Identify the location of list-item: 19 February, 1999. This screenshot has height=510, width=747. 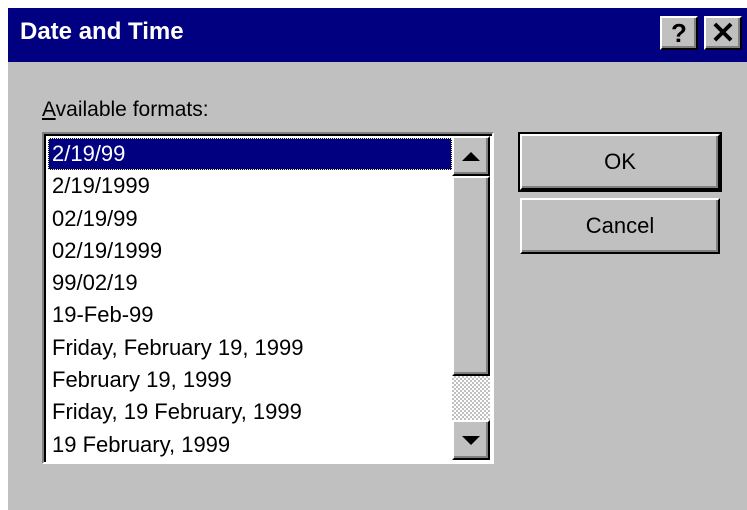
(250, 445).